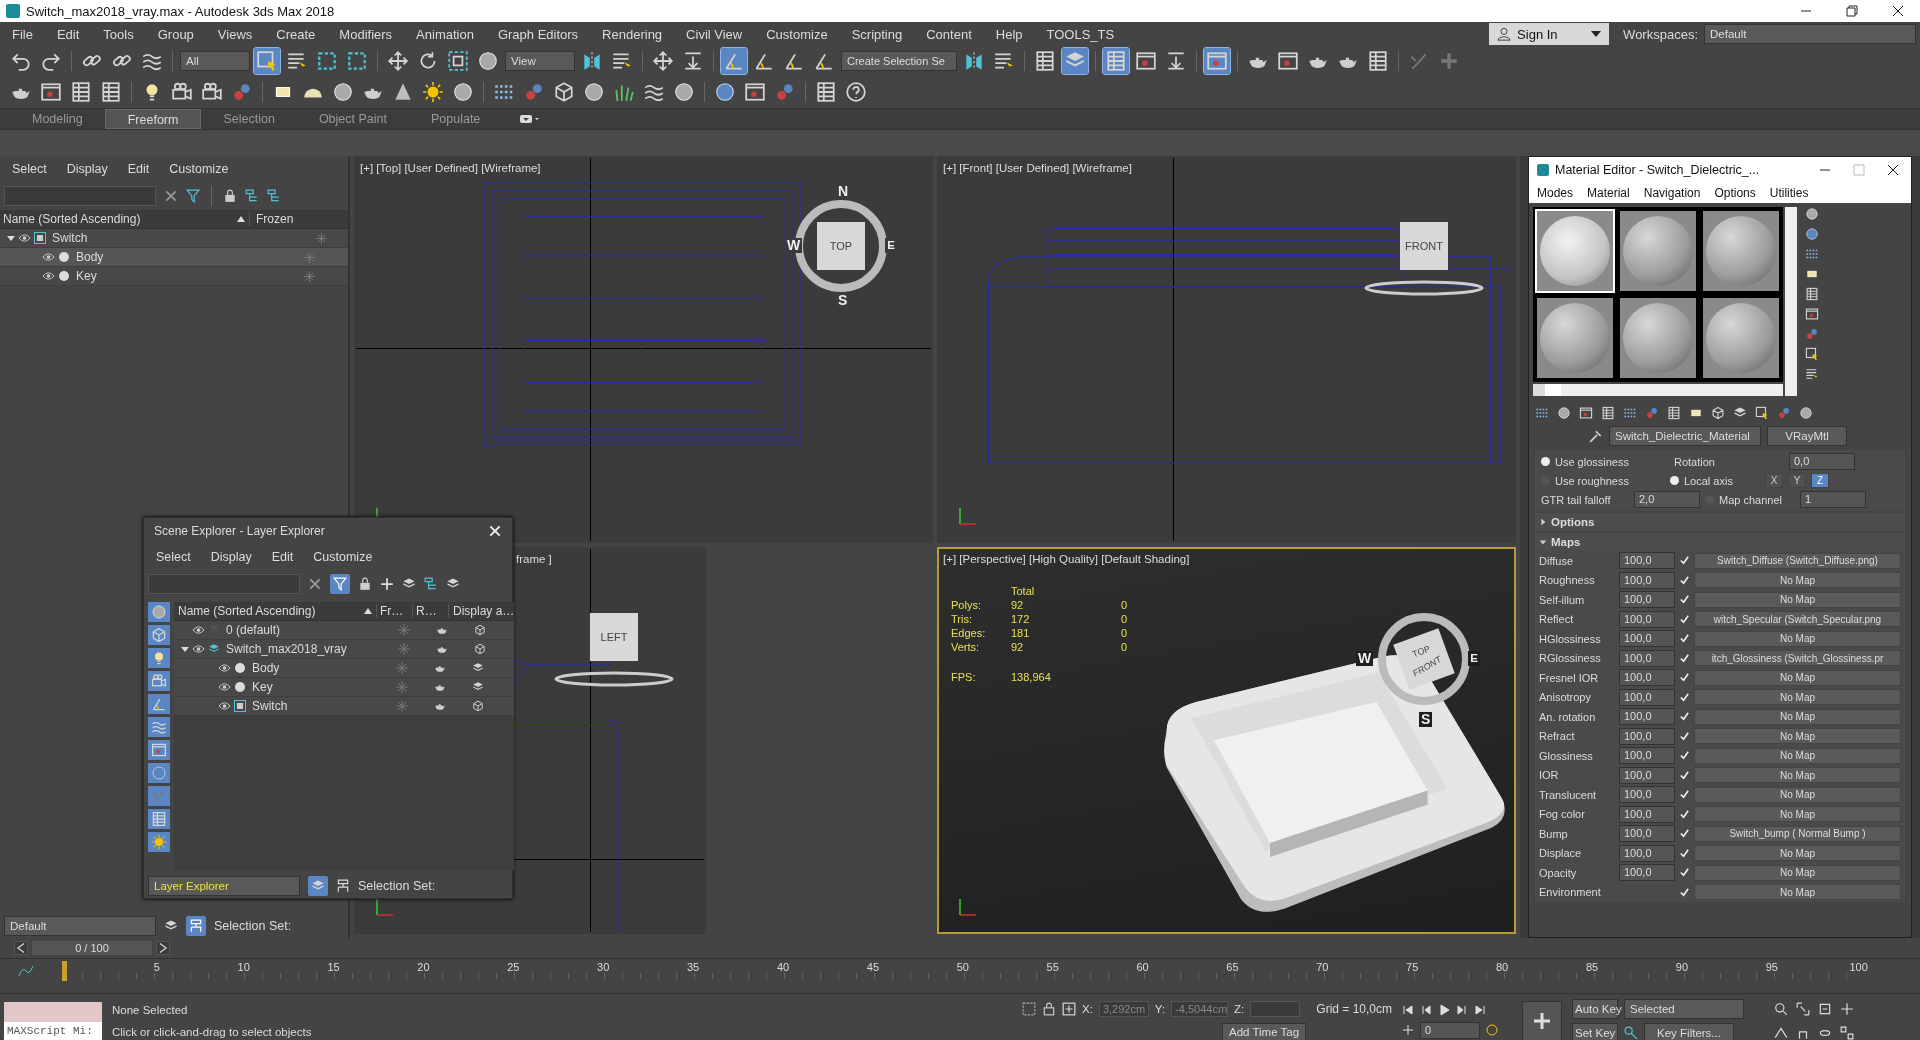 The height and width of the screenshot is (1040, 1920). What do you see at coordinates (538, 34) in the screenshot?
I see `menu-item: Graph Editors` at bounding box center [538, 34].